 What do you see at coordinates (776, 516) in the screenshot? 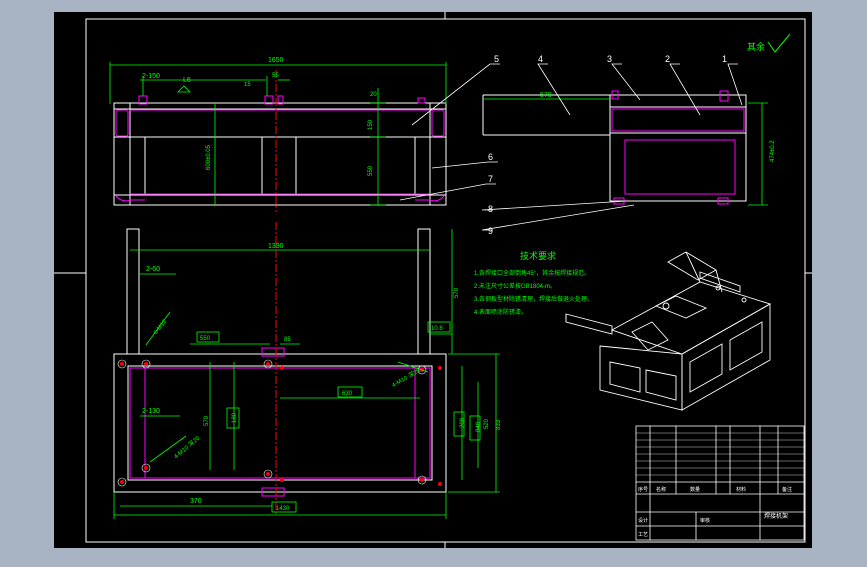
I see `tb-drawing-name: 焊接机架` at bounding box center [776, 516].